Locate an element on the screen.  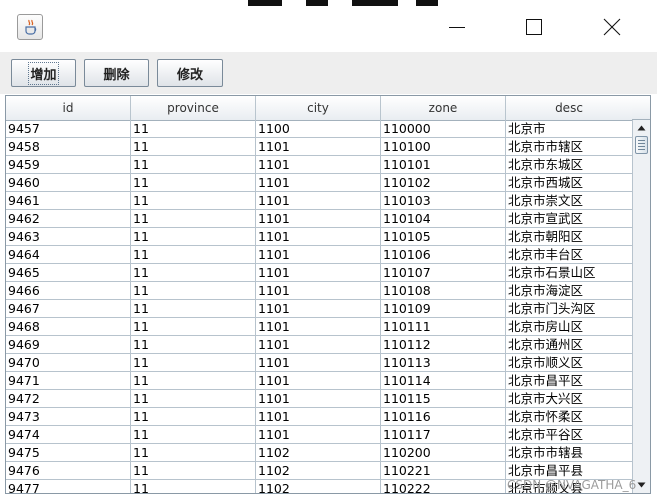
table-row: 9473 11 1101 110116 北京市怀柔区 is located at coordinates (319, 417).